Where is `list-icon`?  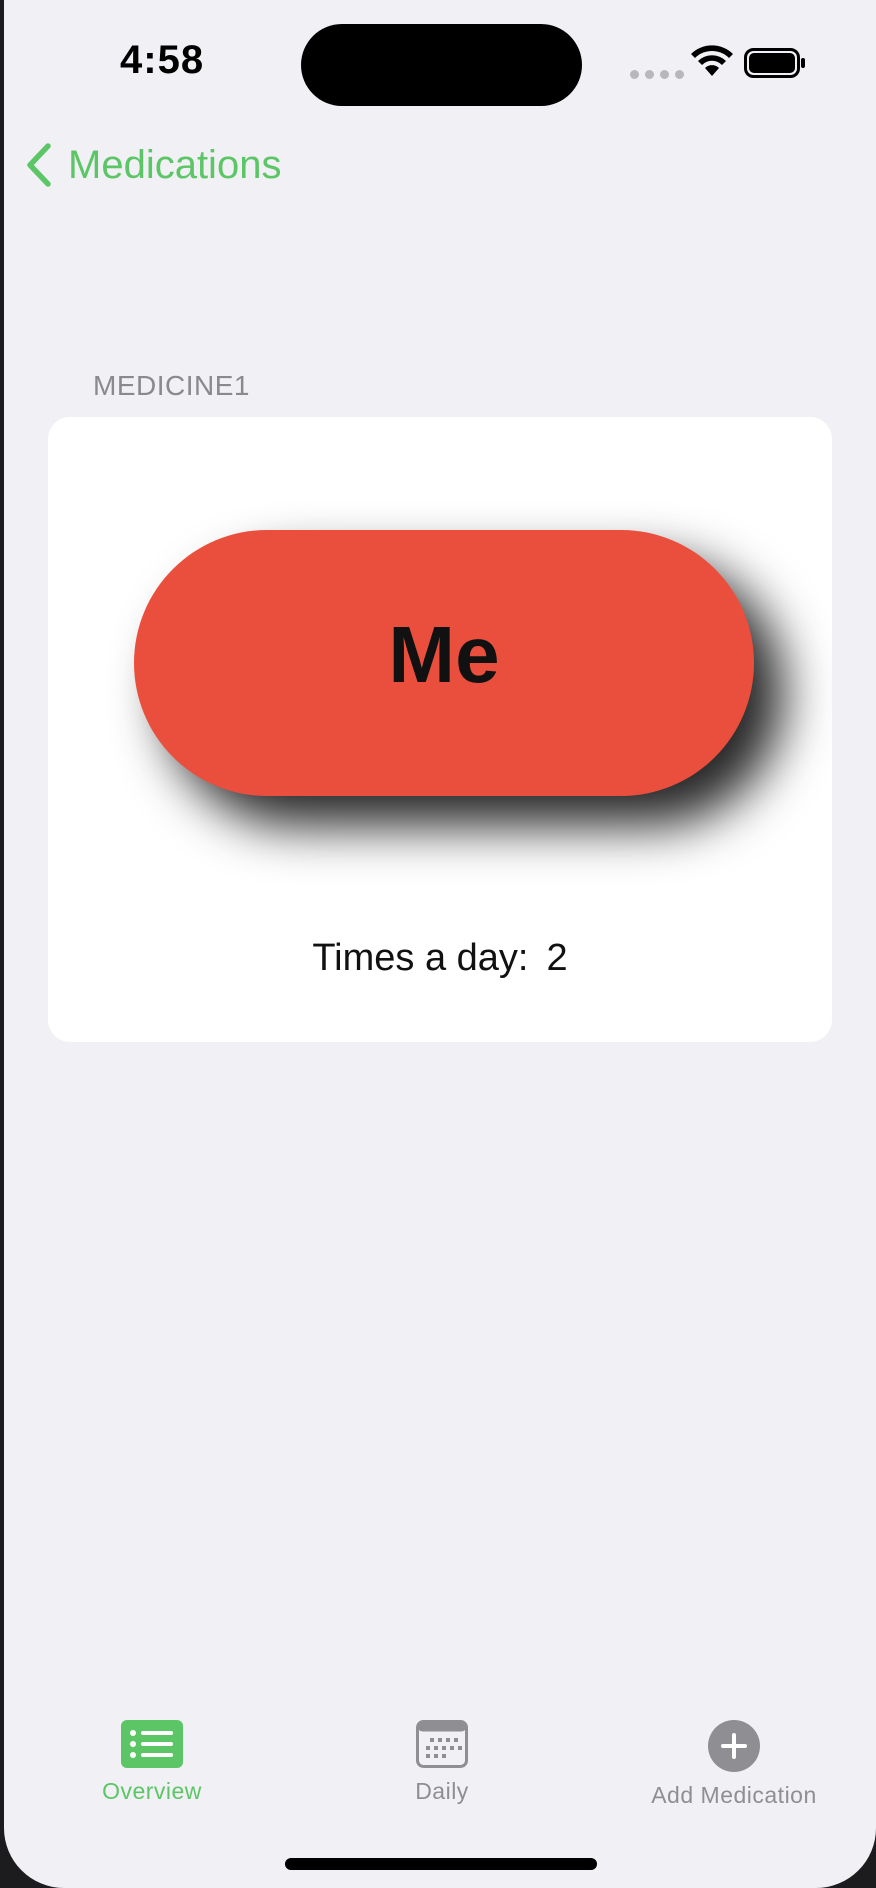
list-icon is located at coordinates (152, 1744).